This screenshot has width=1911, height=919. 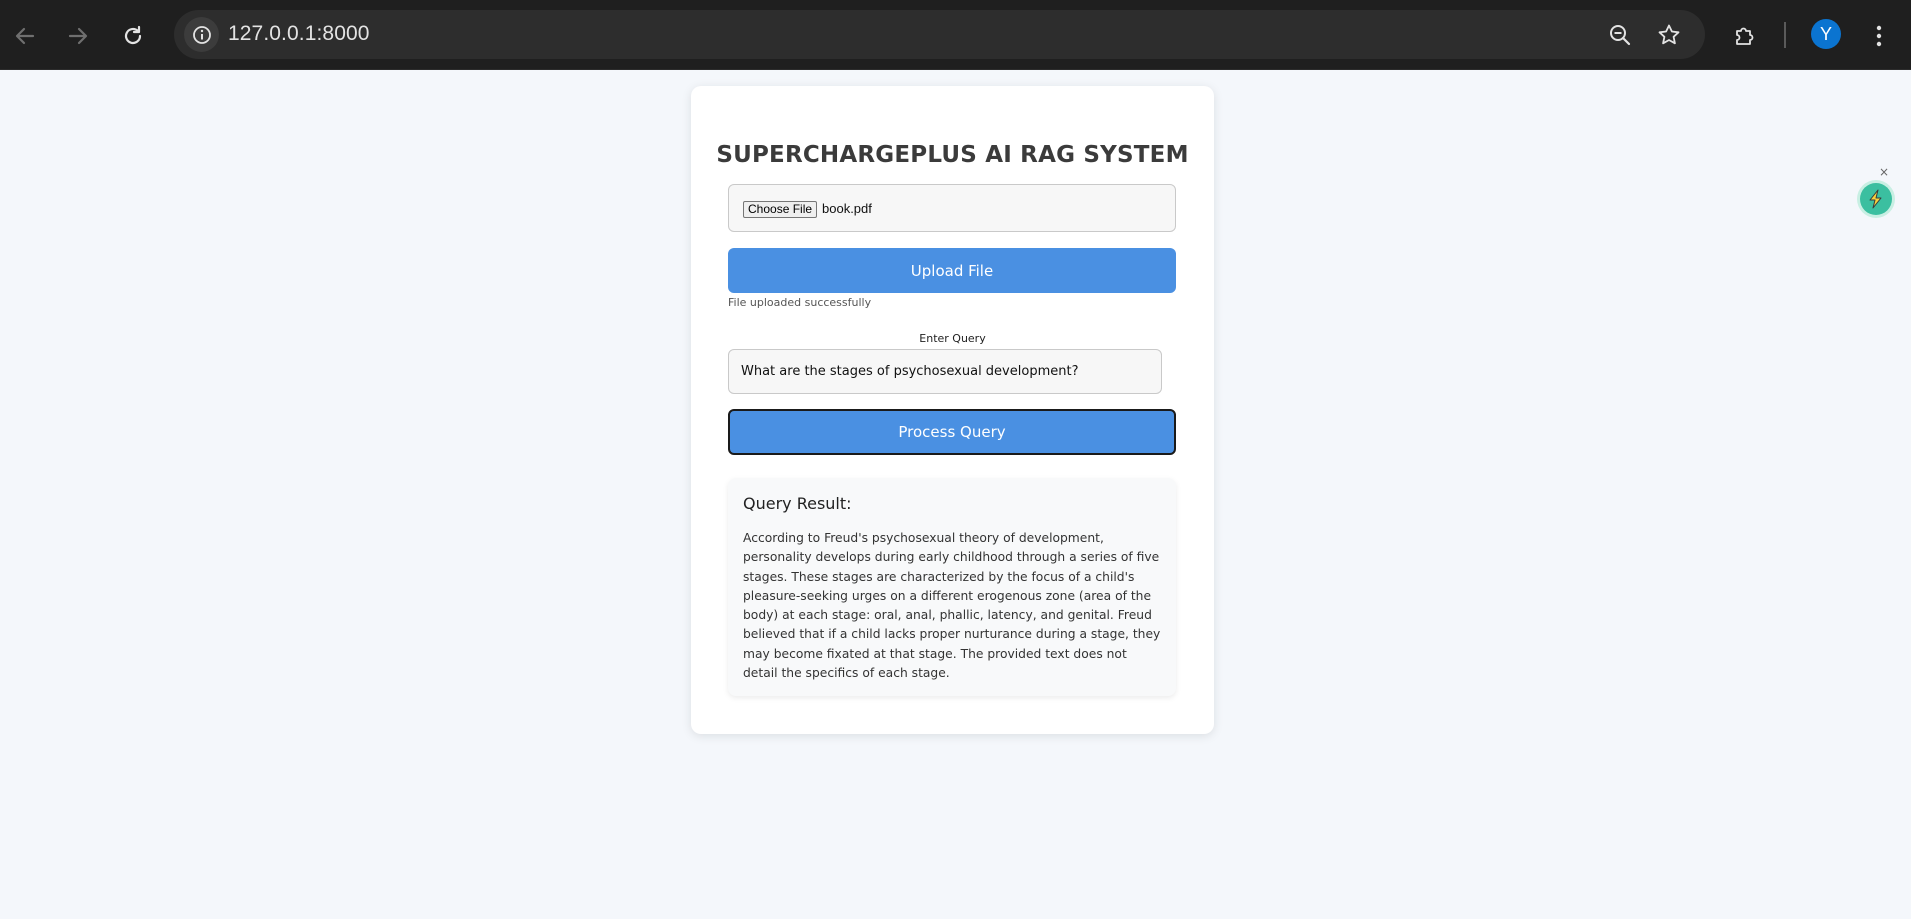 I want to click on back-button, so click(x=25, y=36).